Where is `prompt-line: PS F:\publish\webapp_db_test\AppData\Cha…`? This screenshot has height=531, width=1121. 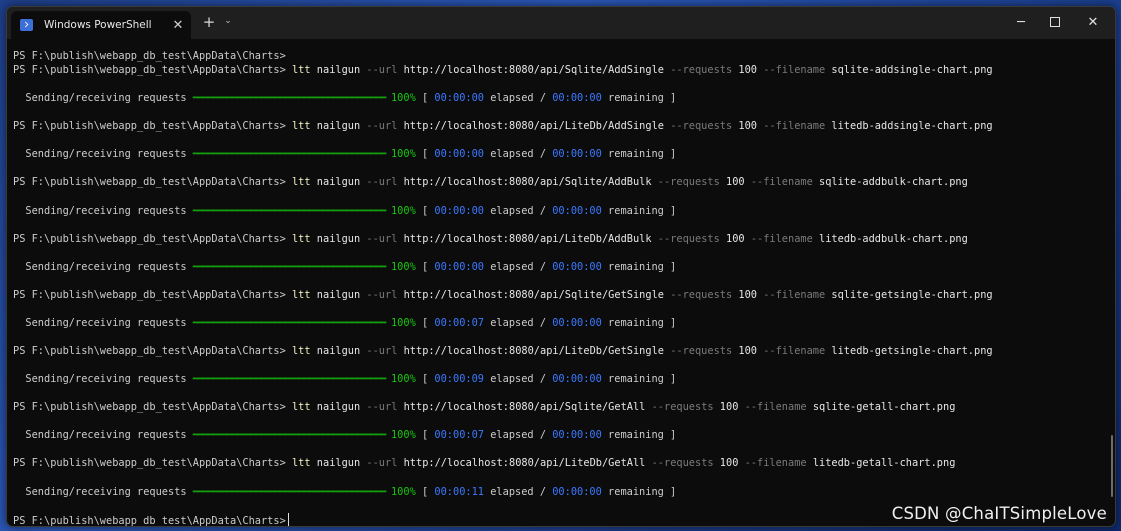 prompt-line: PS F:\publish\webapp_db_test\AppData\Cha… is located at coordinates (149, 56).